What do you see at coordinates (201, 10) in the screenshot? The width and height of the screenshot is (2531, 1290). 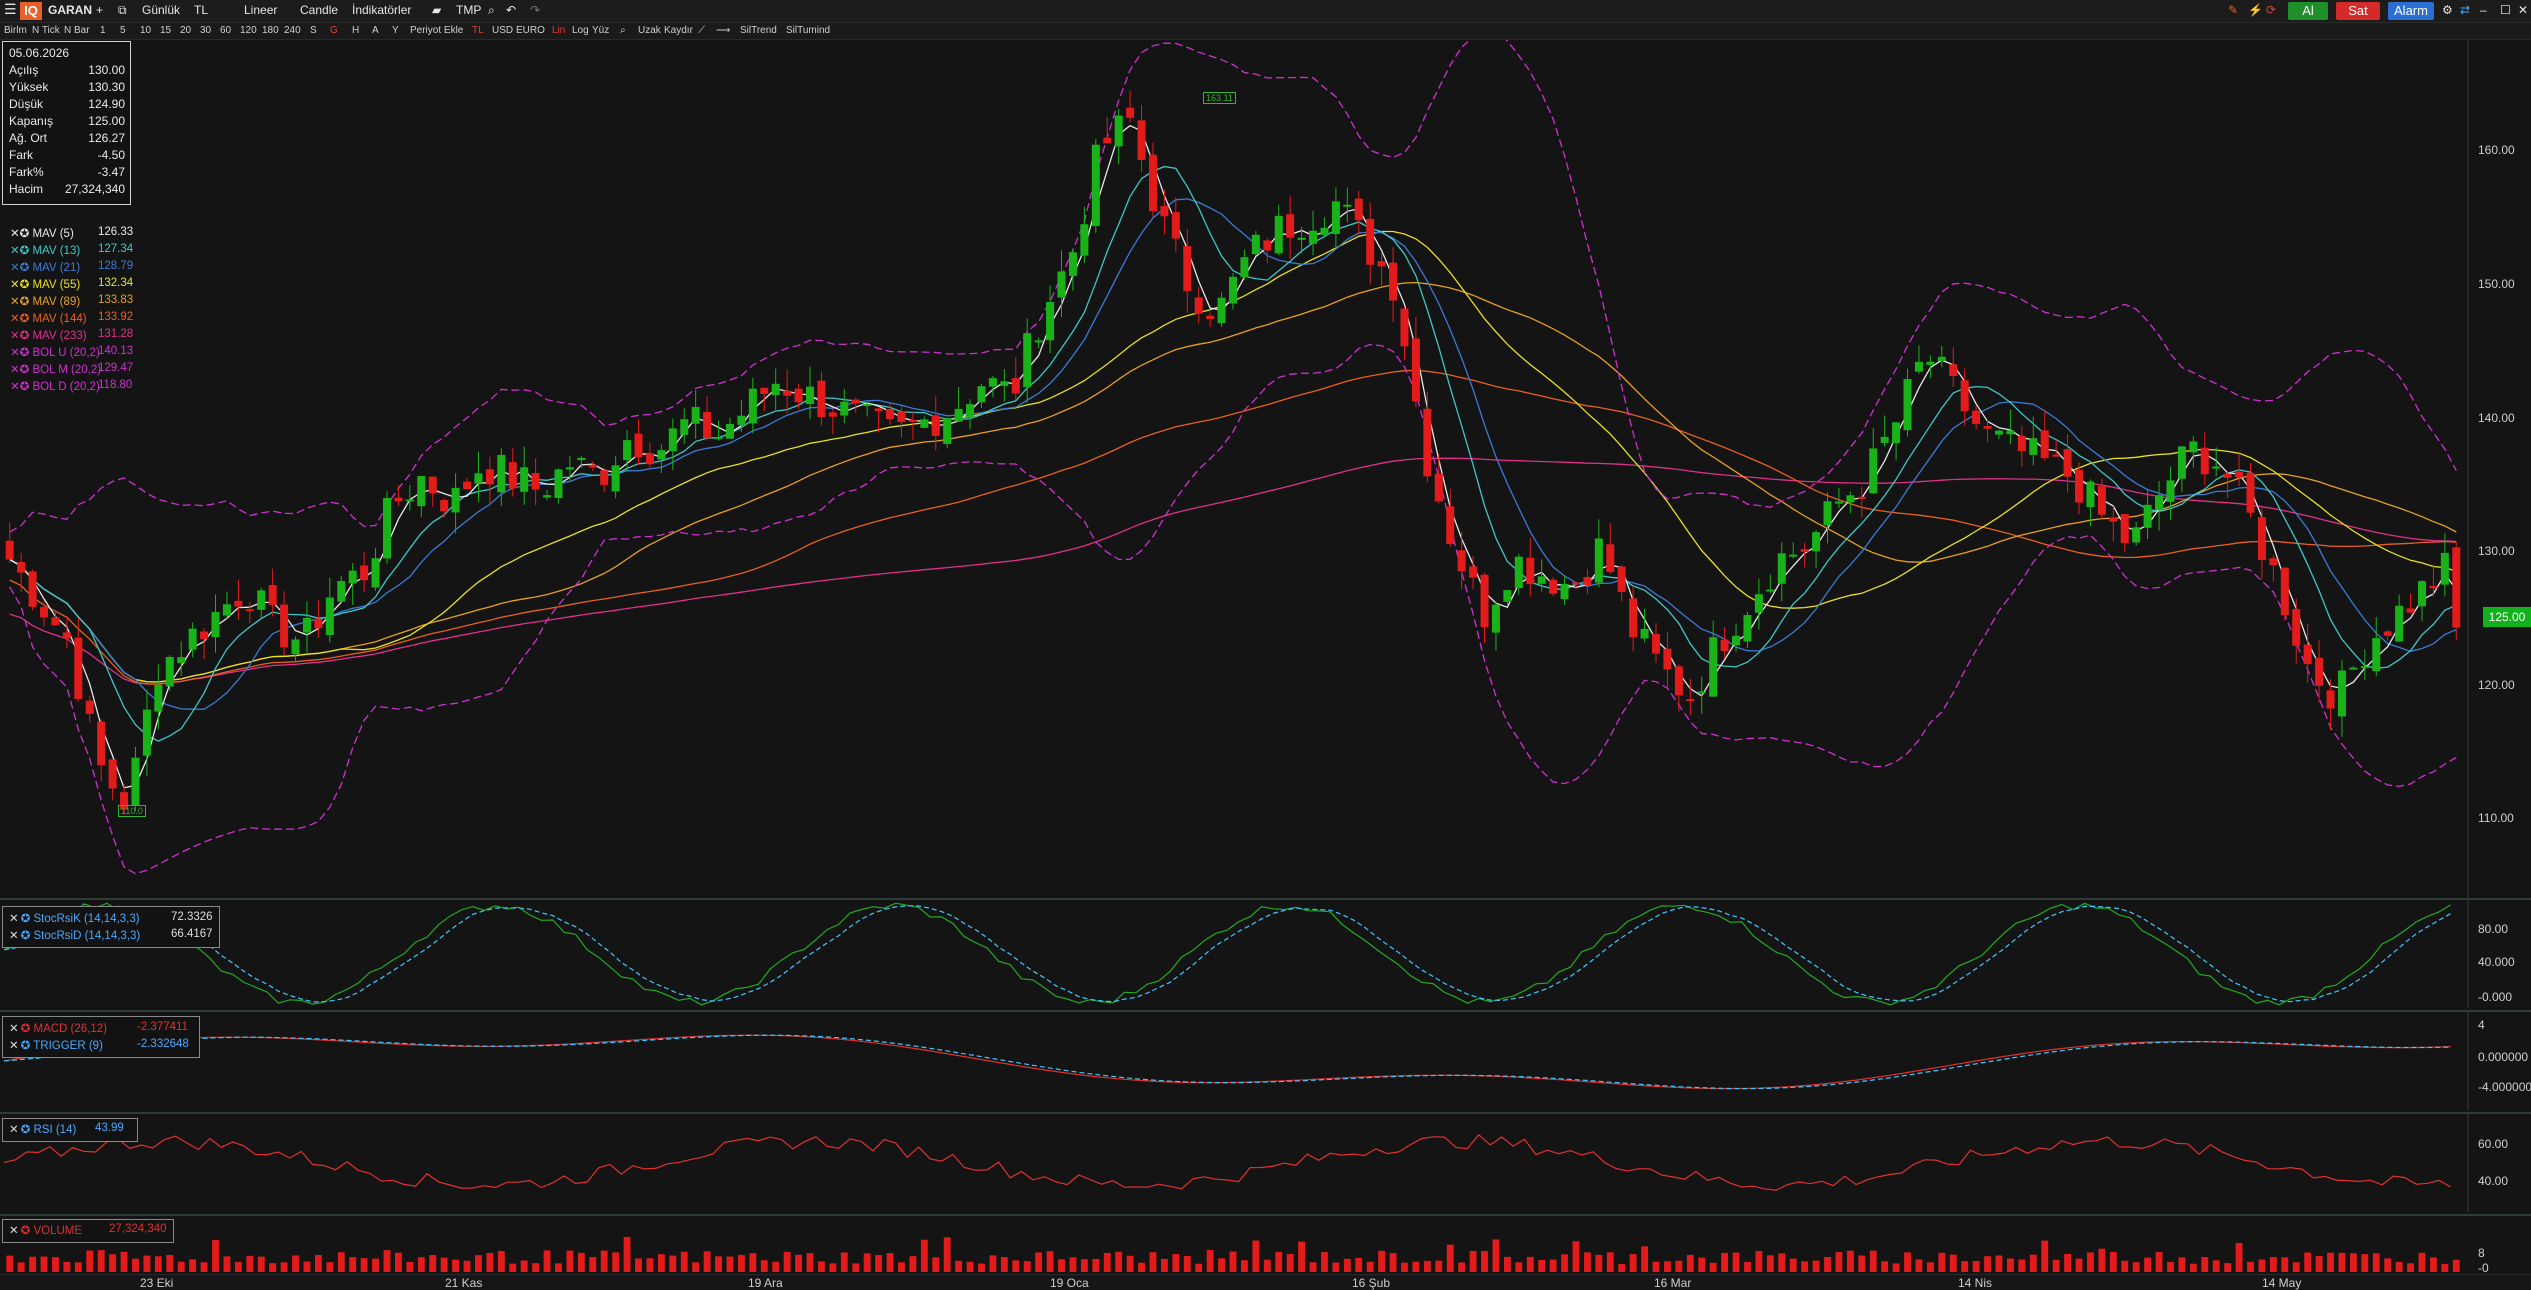 I see `currency-select: TL` at bounding box center [201, 10].